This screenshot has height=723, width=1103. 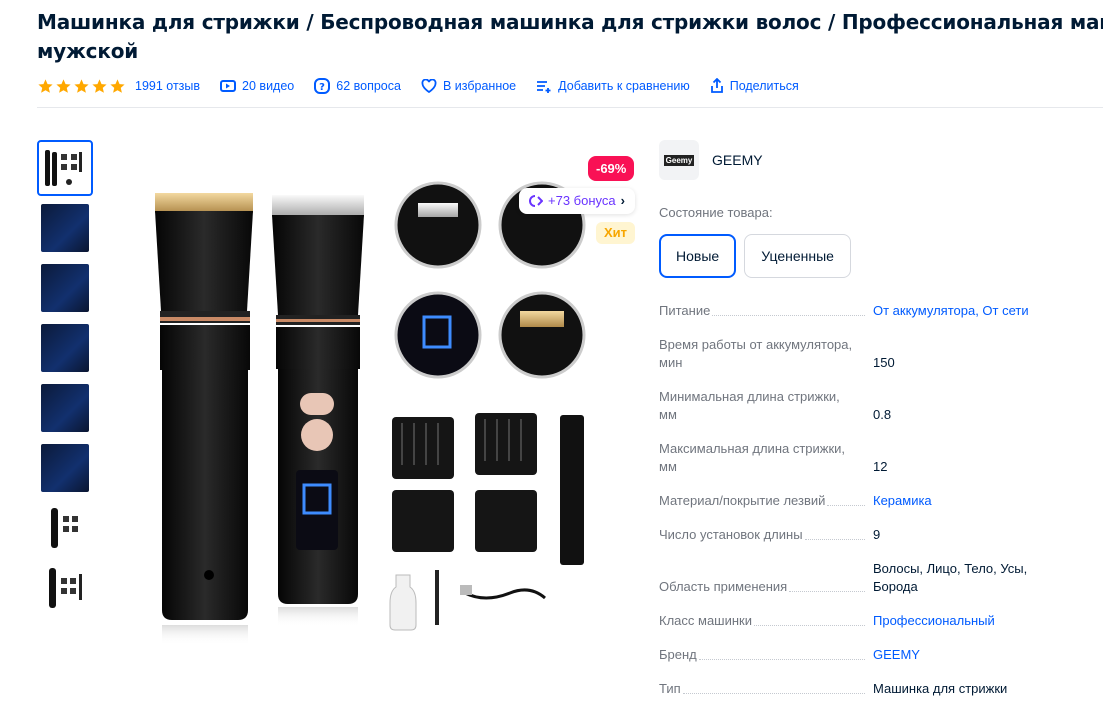 I want to click on share-button: Поделиться, so click(x=754, y=86).